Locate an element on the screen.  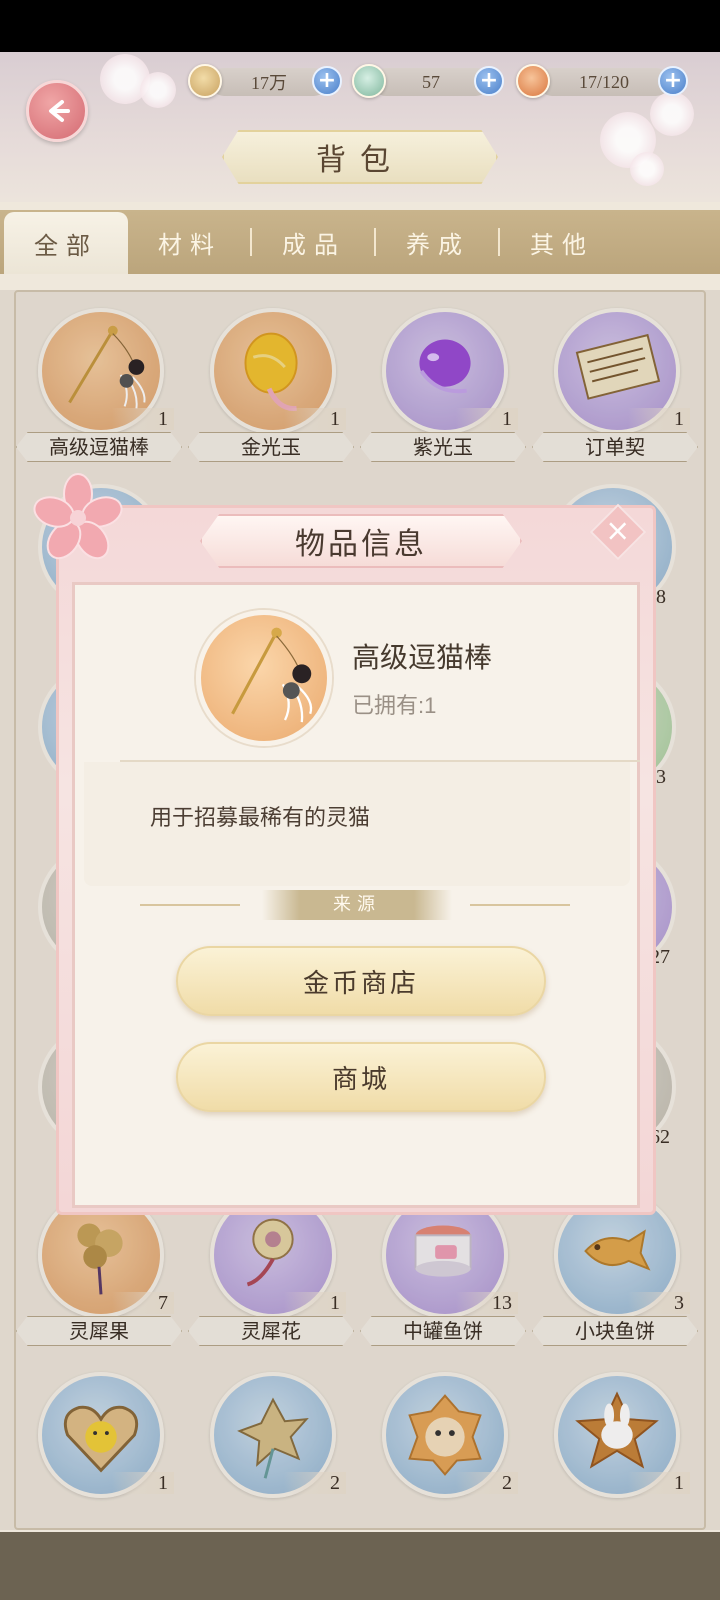
resource-coin-value: 17万 is located at coordinates (269, 83).